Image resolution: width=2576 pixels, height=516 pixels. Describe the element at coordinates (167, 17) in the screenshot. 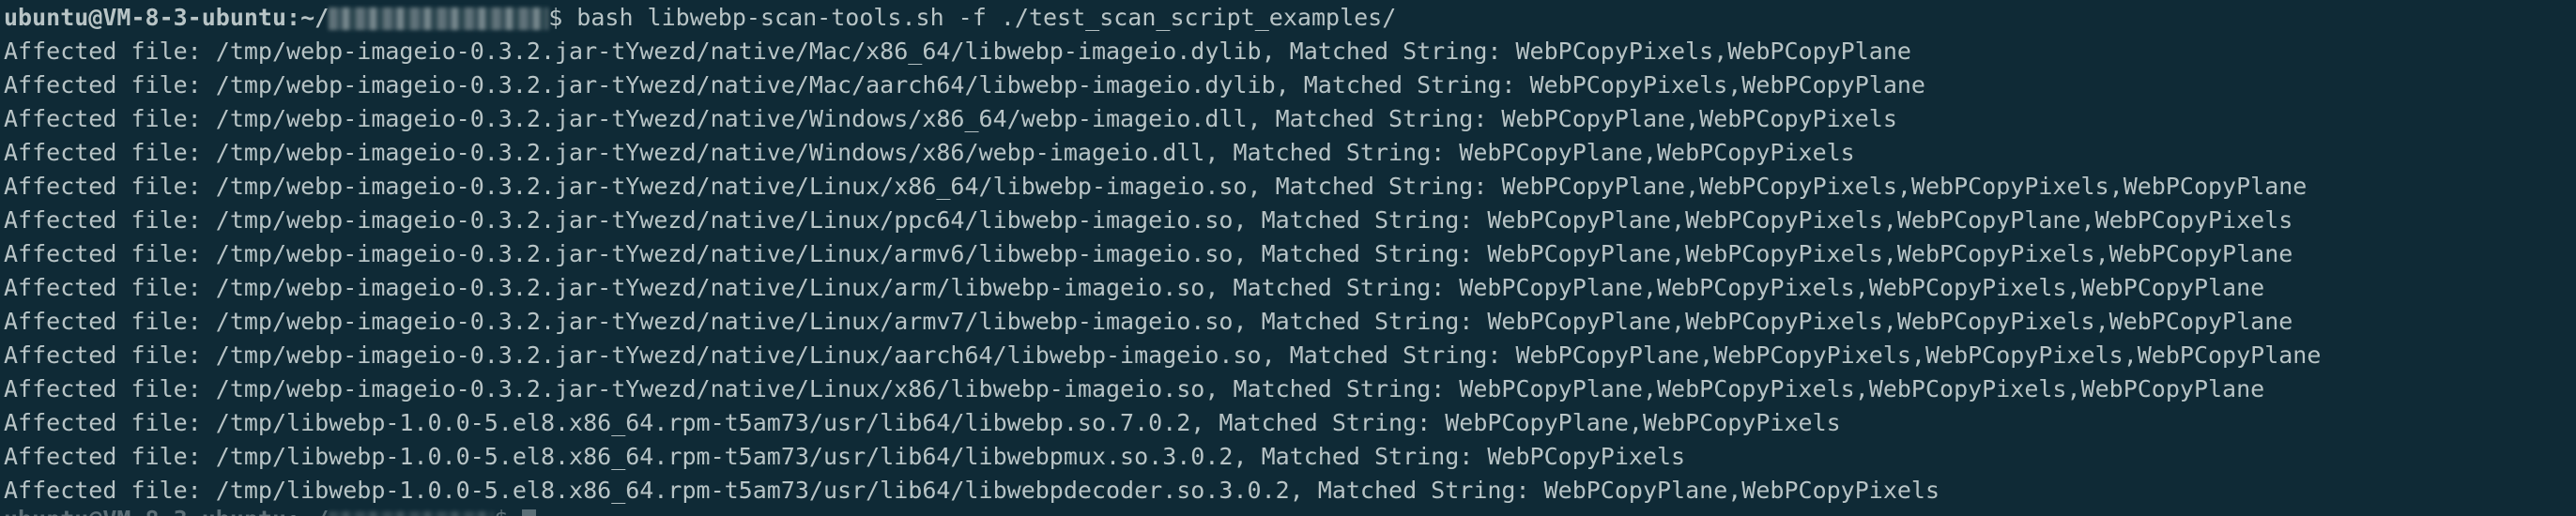

I see `prompt-user-host: ubuntu@VM-8-3-ubuntu:~/` at that location.